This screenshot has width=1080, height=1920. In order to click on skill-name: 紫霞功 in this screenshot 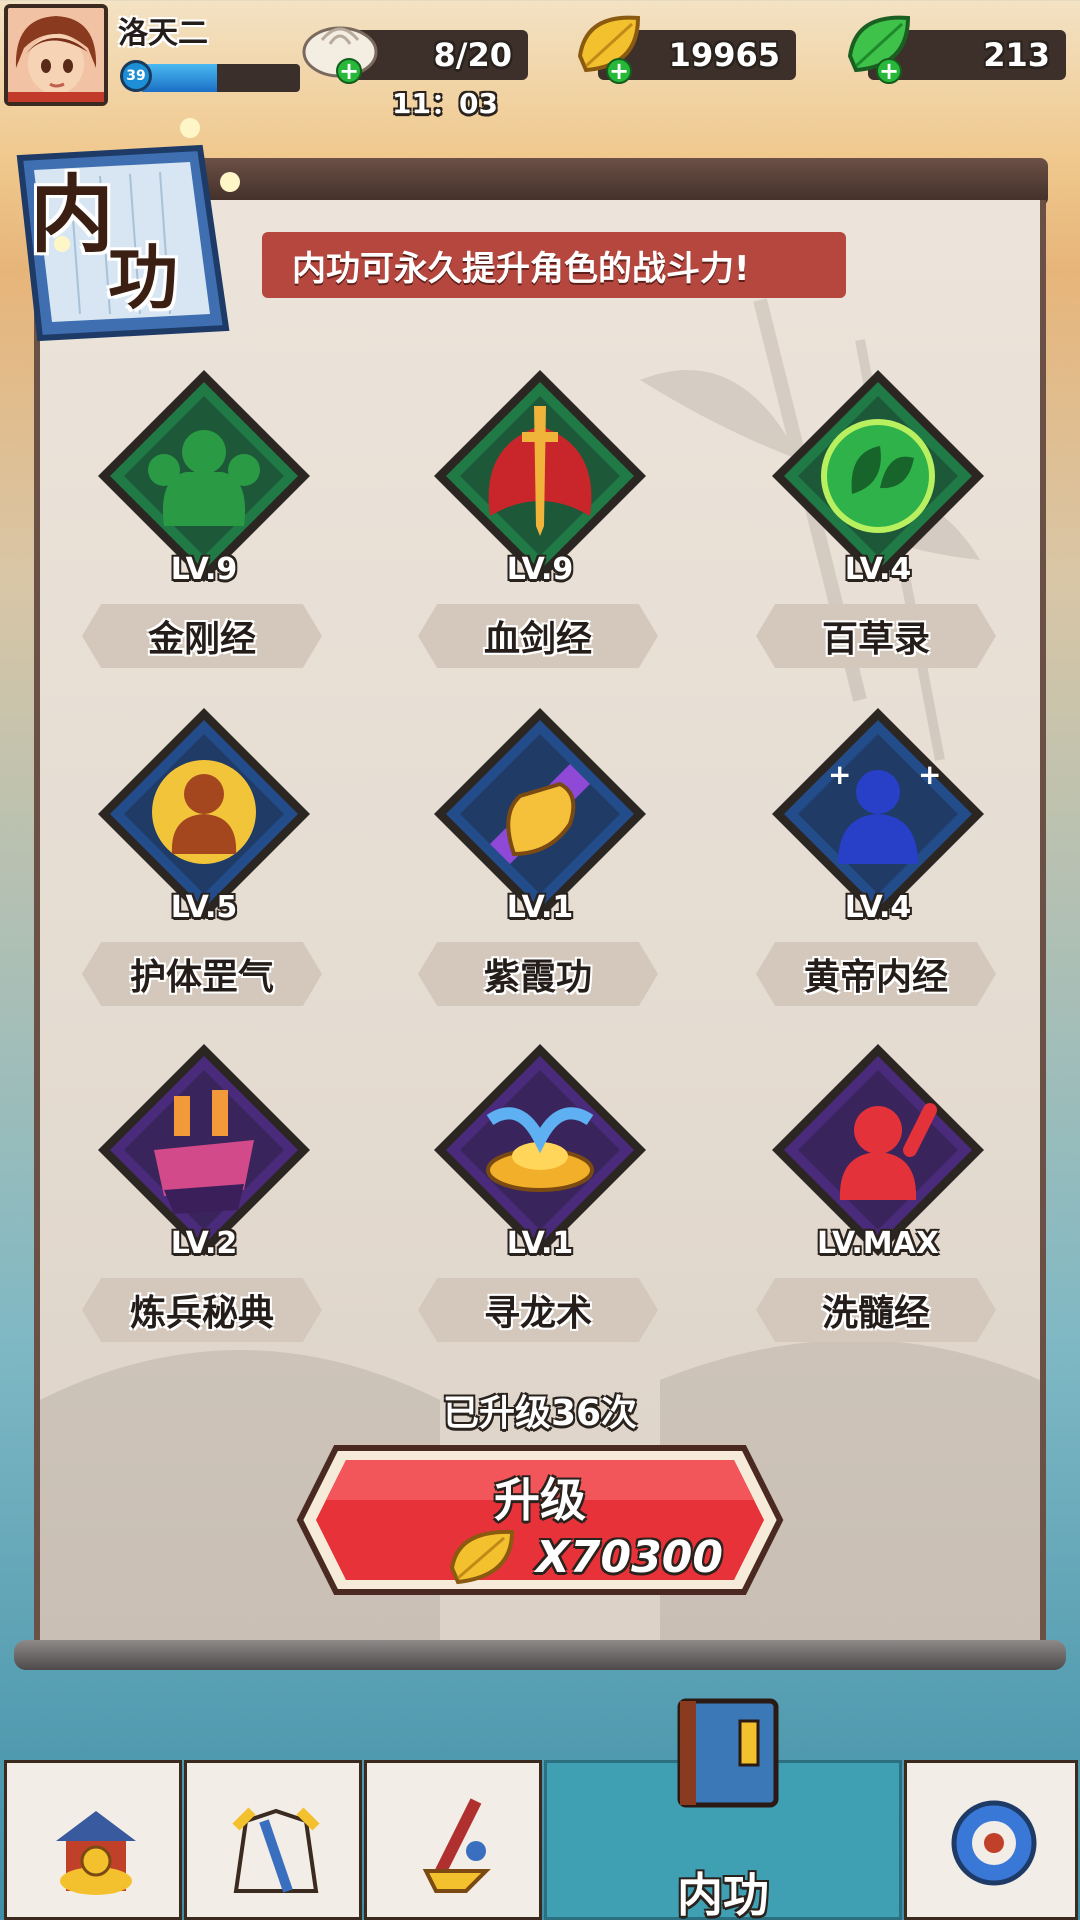, I will do `click(538, 974)`.